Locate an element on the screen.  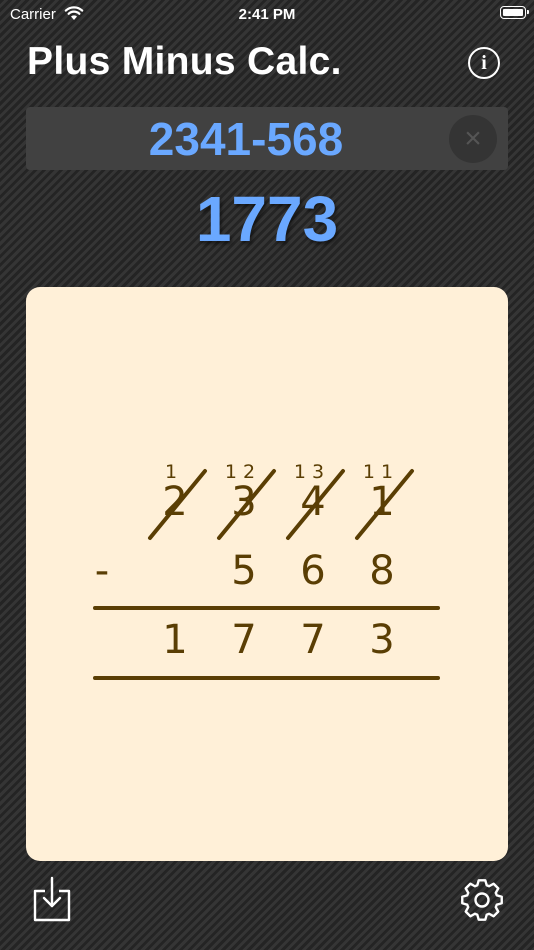
clear-button: × is located at coordinates (473, 139).